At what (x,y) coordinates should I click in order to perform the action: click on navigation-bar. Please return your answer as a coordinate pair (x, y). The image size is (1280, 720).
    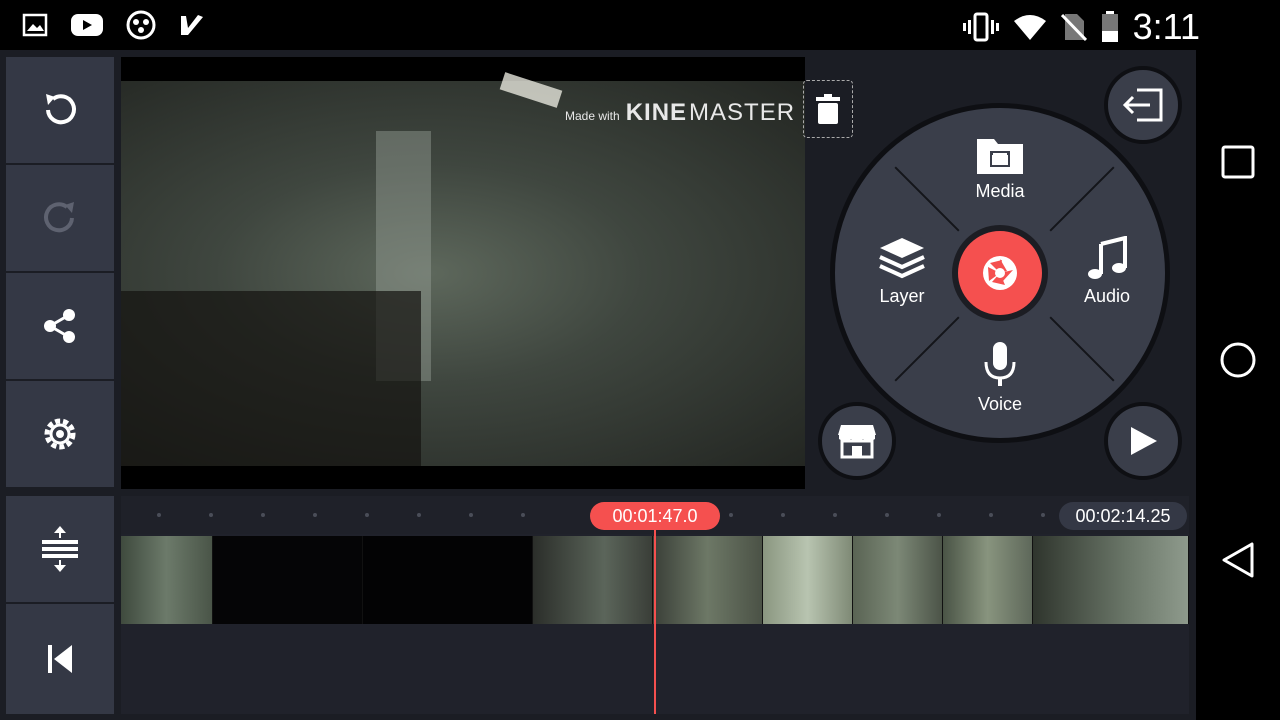
    Looking at the image, I should click on (1238, 385).